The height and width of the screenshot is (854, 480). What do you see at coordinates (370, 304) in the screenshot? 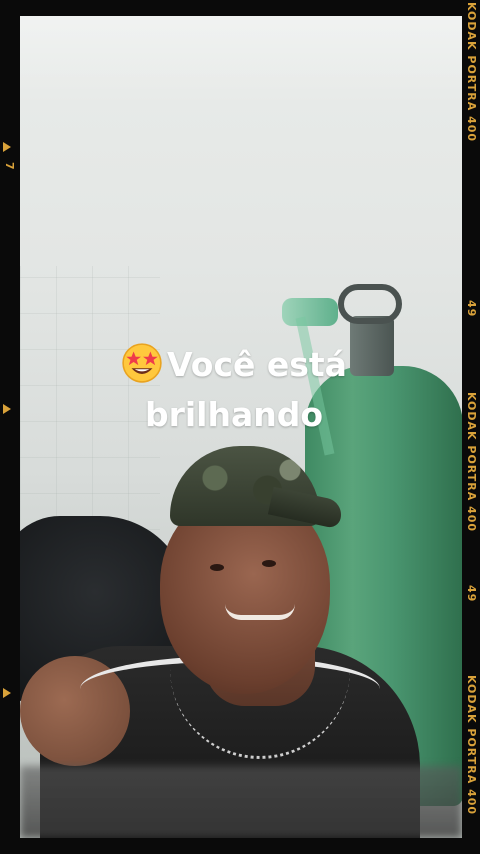
I see `cylinder-valve` at bounding box center [370, 304].